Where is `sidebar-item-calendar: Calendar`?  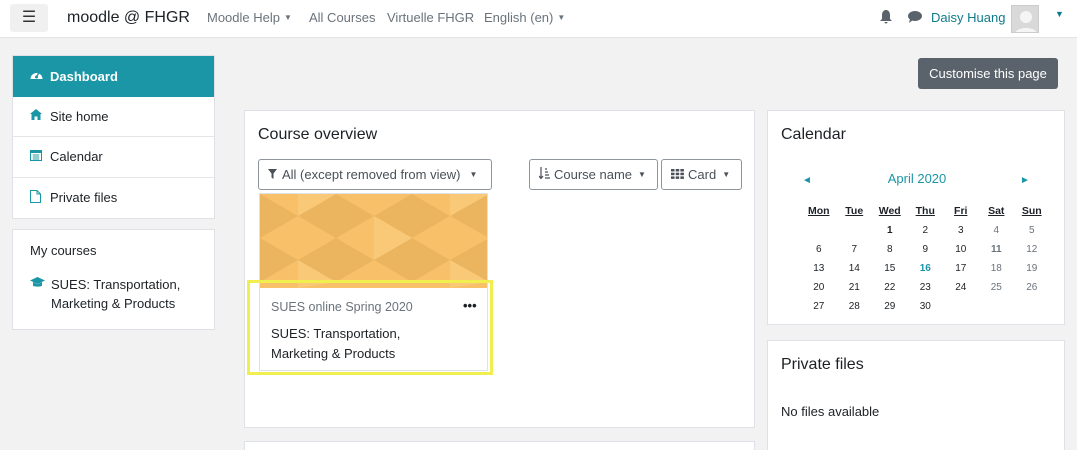
sidebar-item-calendar: Calendar is located at coordinates (113, 157).